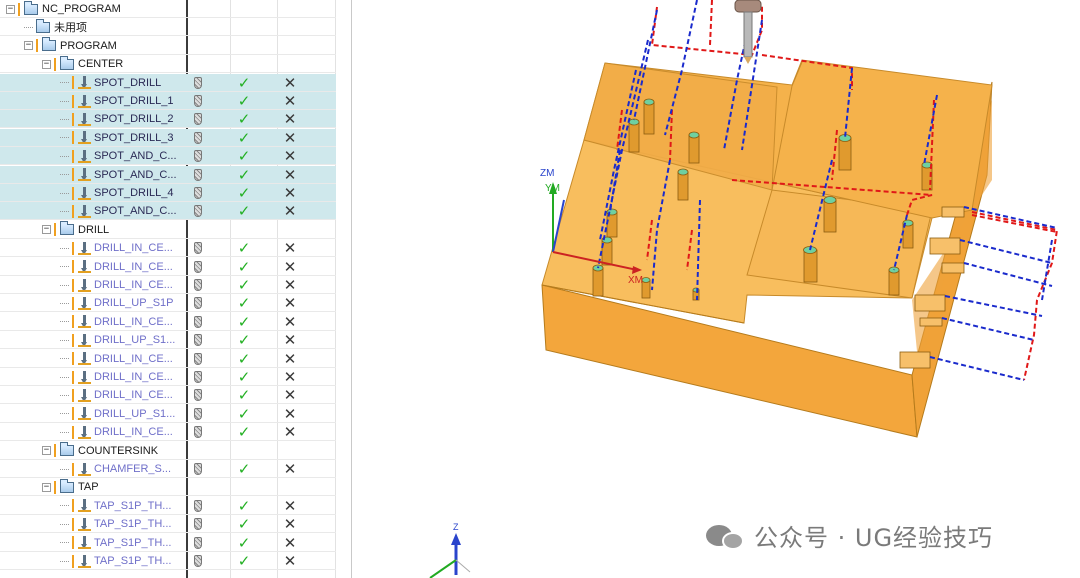 The height and width of the screenshot is (578, 1080). Describe the element at coordinates (117, 303) in the screenshot. I see `tree-node: DRILL_UP_S1P` at that location.